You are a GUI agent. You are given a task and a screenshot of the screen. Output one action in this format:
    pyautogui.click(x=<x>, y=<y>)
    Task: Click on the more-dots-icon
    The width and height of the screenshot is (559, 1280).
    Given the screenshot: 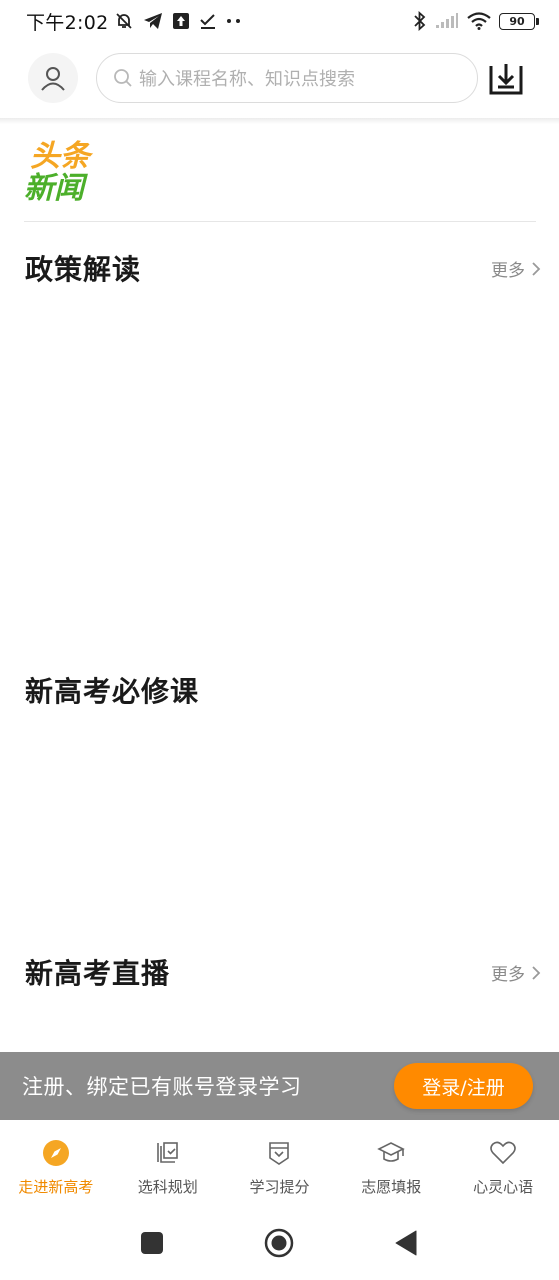 What is the action you would take?
    pyautogui.click(x=234, y=21)
    